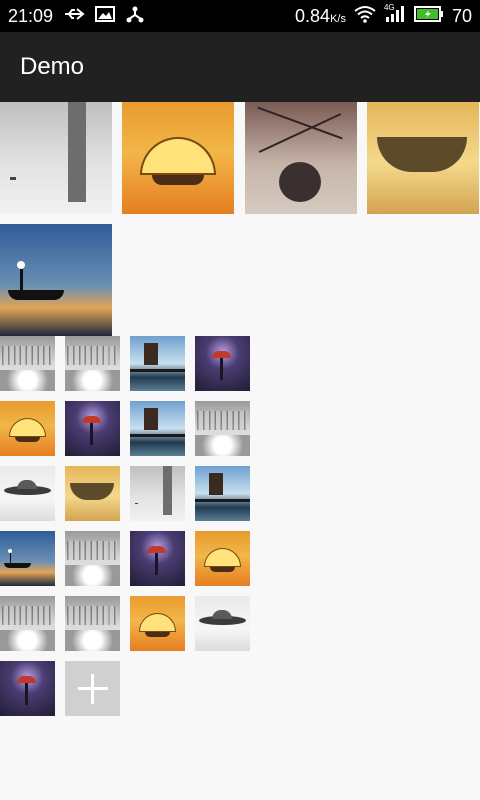 Image resolution: width=480 pixels, height=800 pixels. Describe the element at coordinates (105, 16) in the screenshot. I see `image-icon` at that location.